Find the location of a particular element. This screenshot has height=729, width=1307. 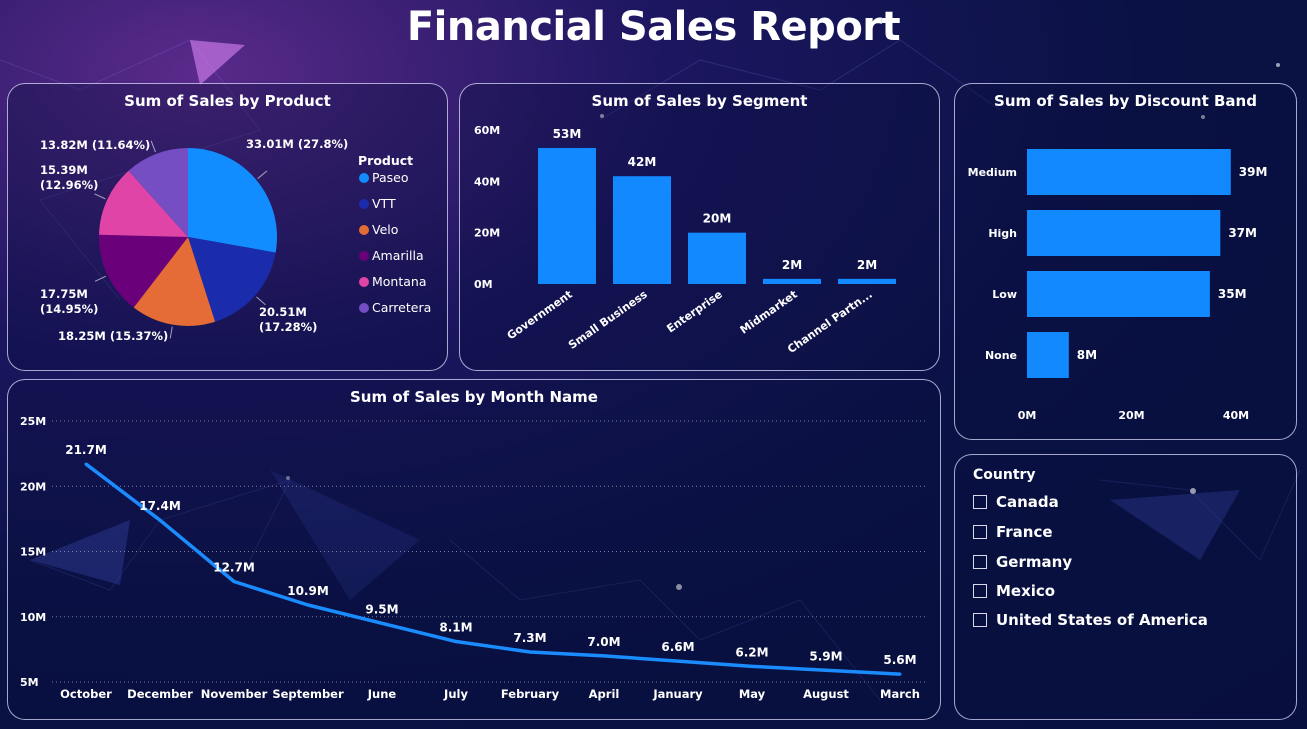

line-data-label: 8.1M is located at coordinates (455, 628).